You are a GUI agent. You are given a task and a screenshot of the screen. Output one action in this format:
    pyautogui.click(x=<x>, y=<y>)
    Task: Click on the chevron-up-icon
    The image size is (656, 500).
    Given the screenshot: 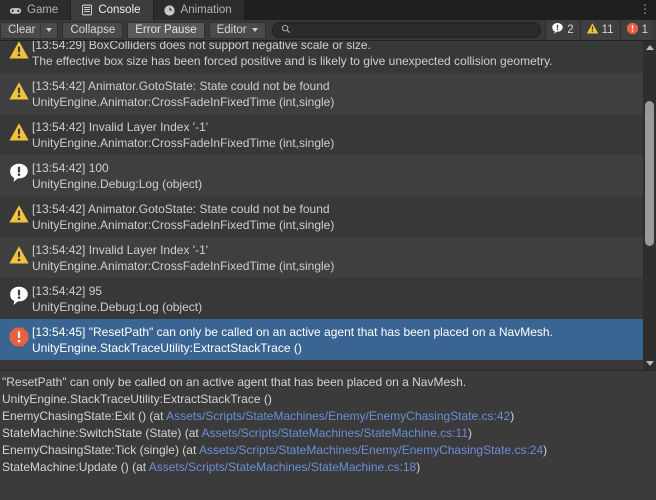 What is the action you would take?
    pyautogui.click(x=649, y=47)
    